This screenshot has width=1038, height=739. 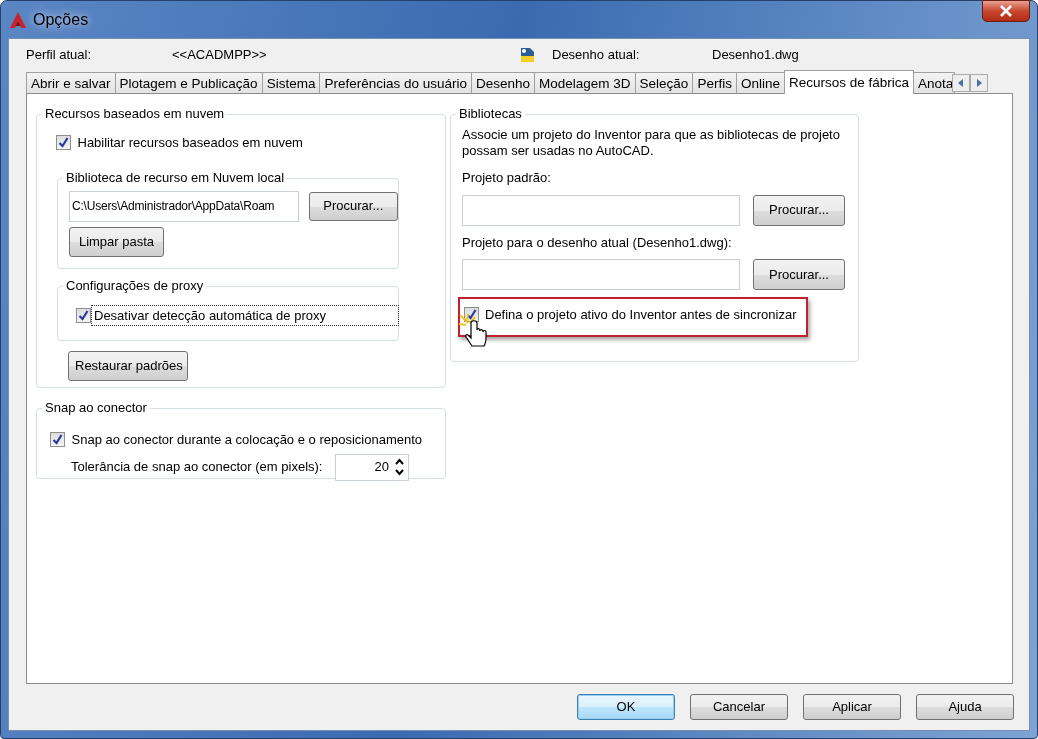 What do you see at coordinates (128, 365) in the screenshot?
I see `restore-defaults-button: Restaurar padrões` at bounding box center [128, 365].